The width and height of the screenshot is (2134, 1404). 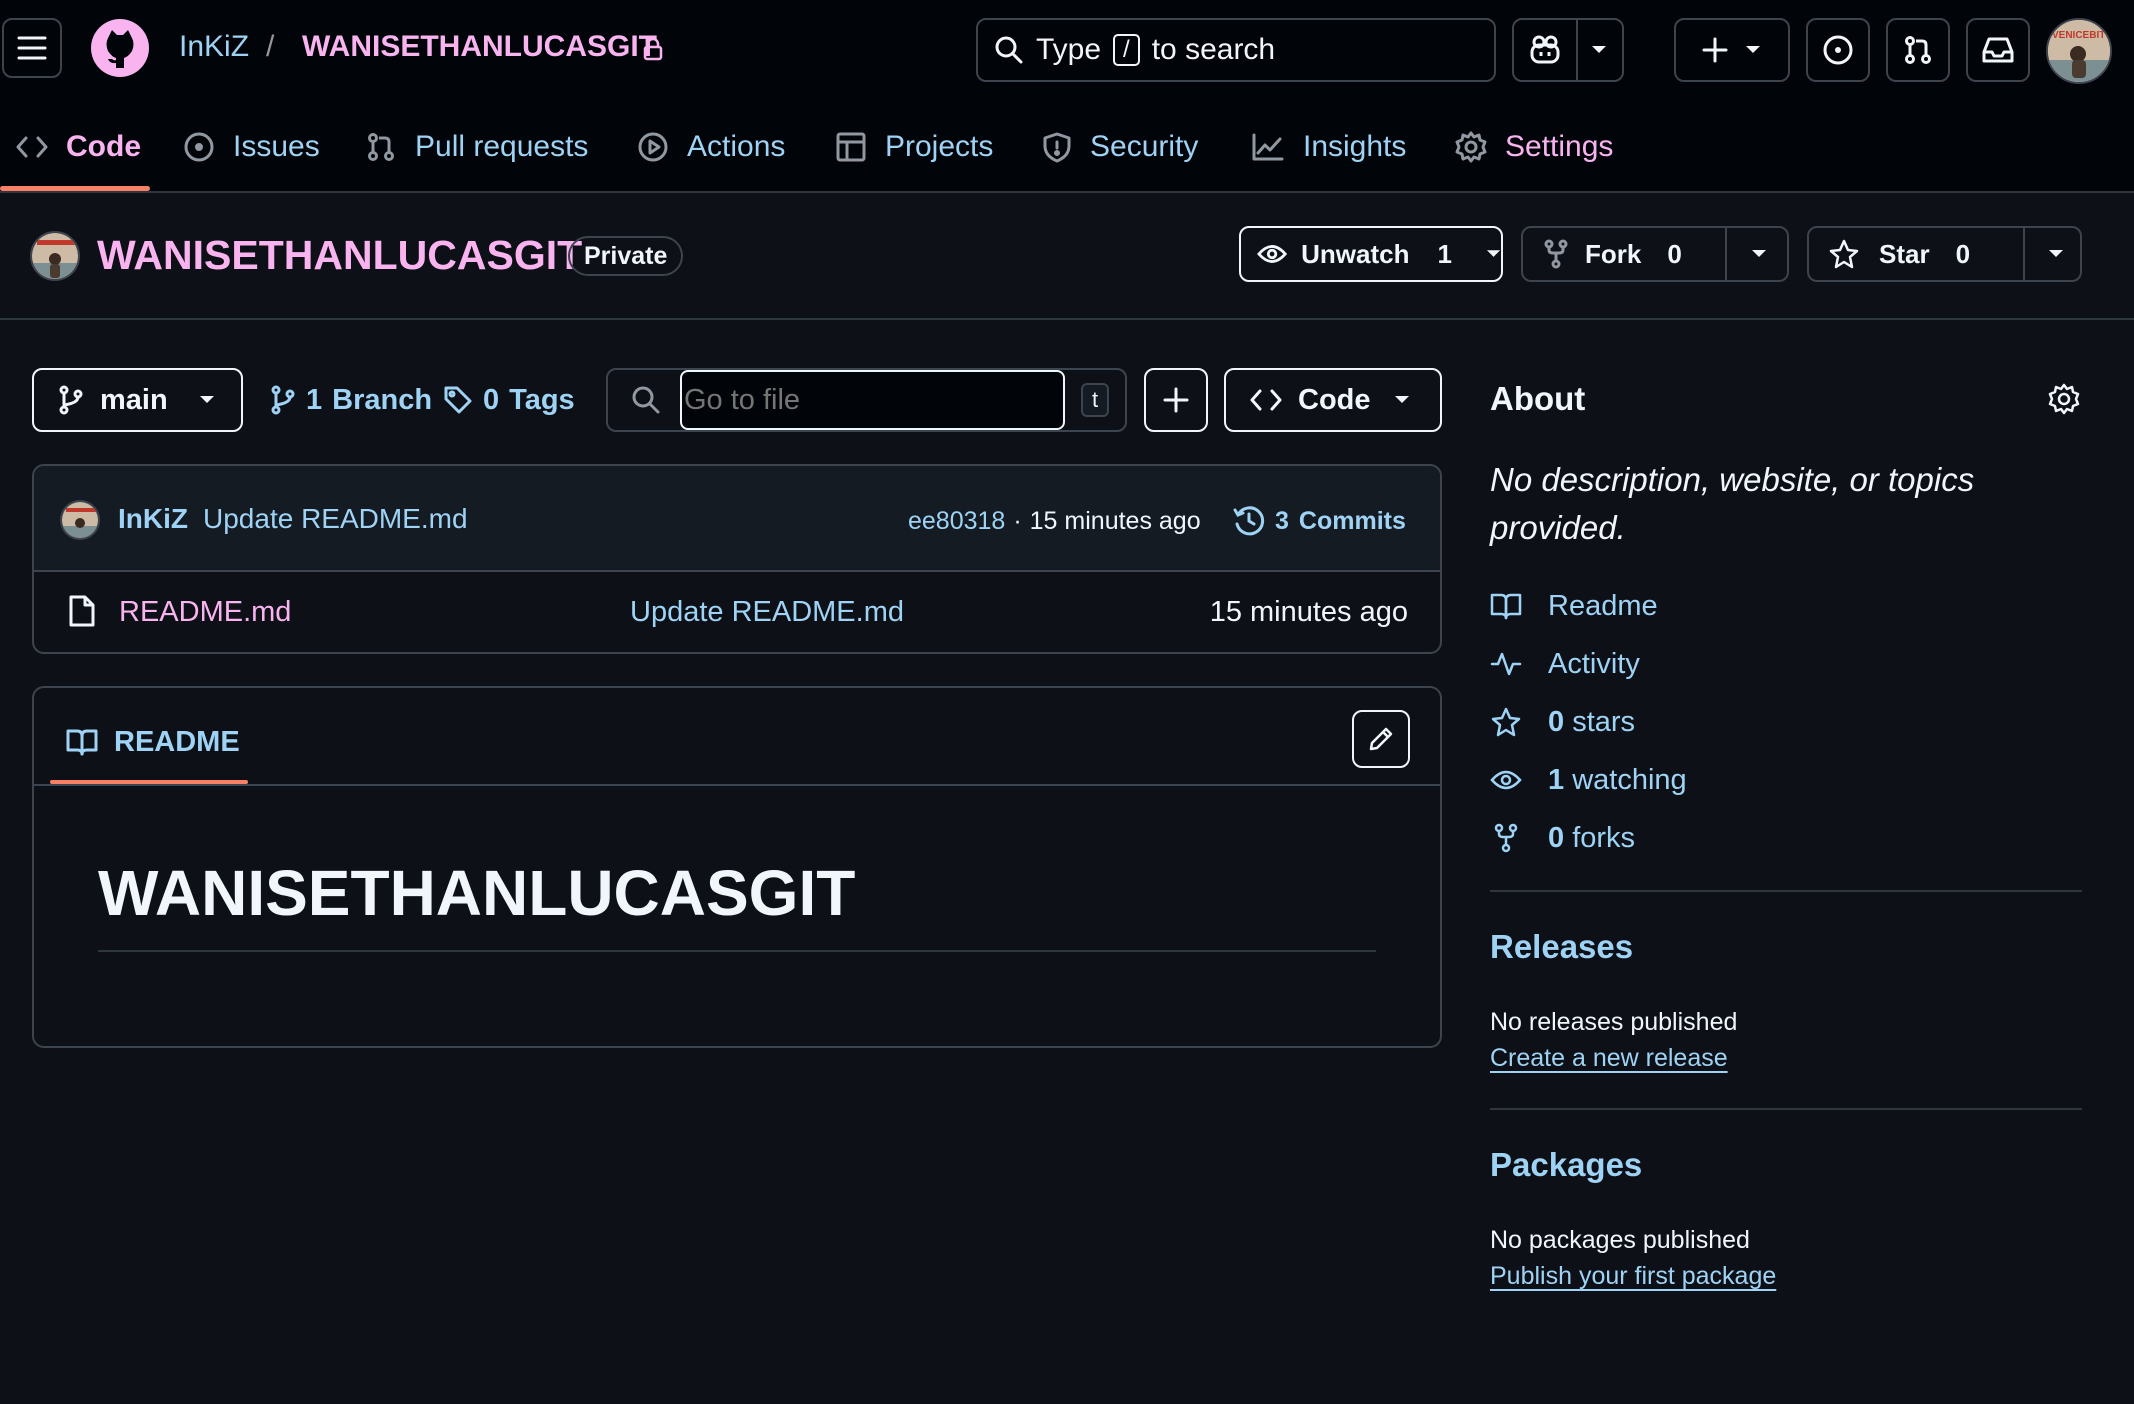 I want to click on commits-count: 3, so click(x=1282, y=520).